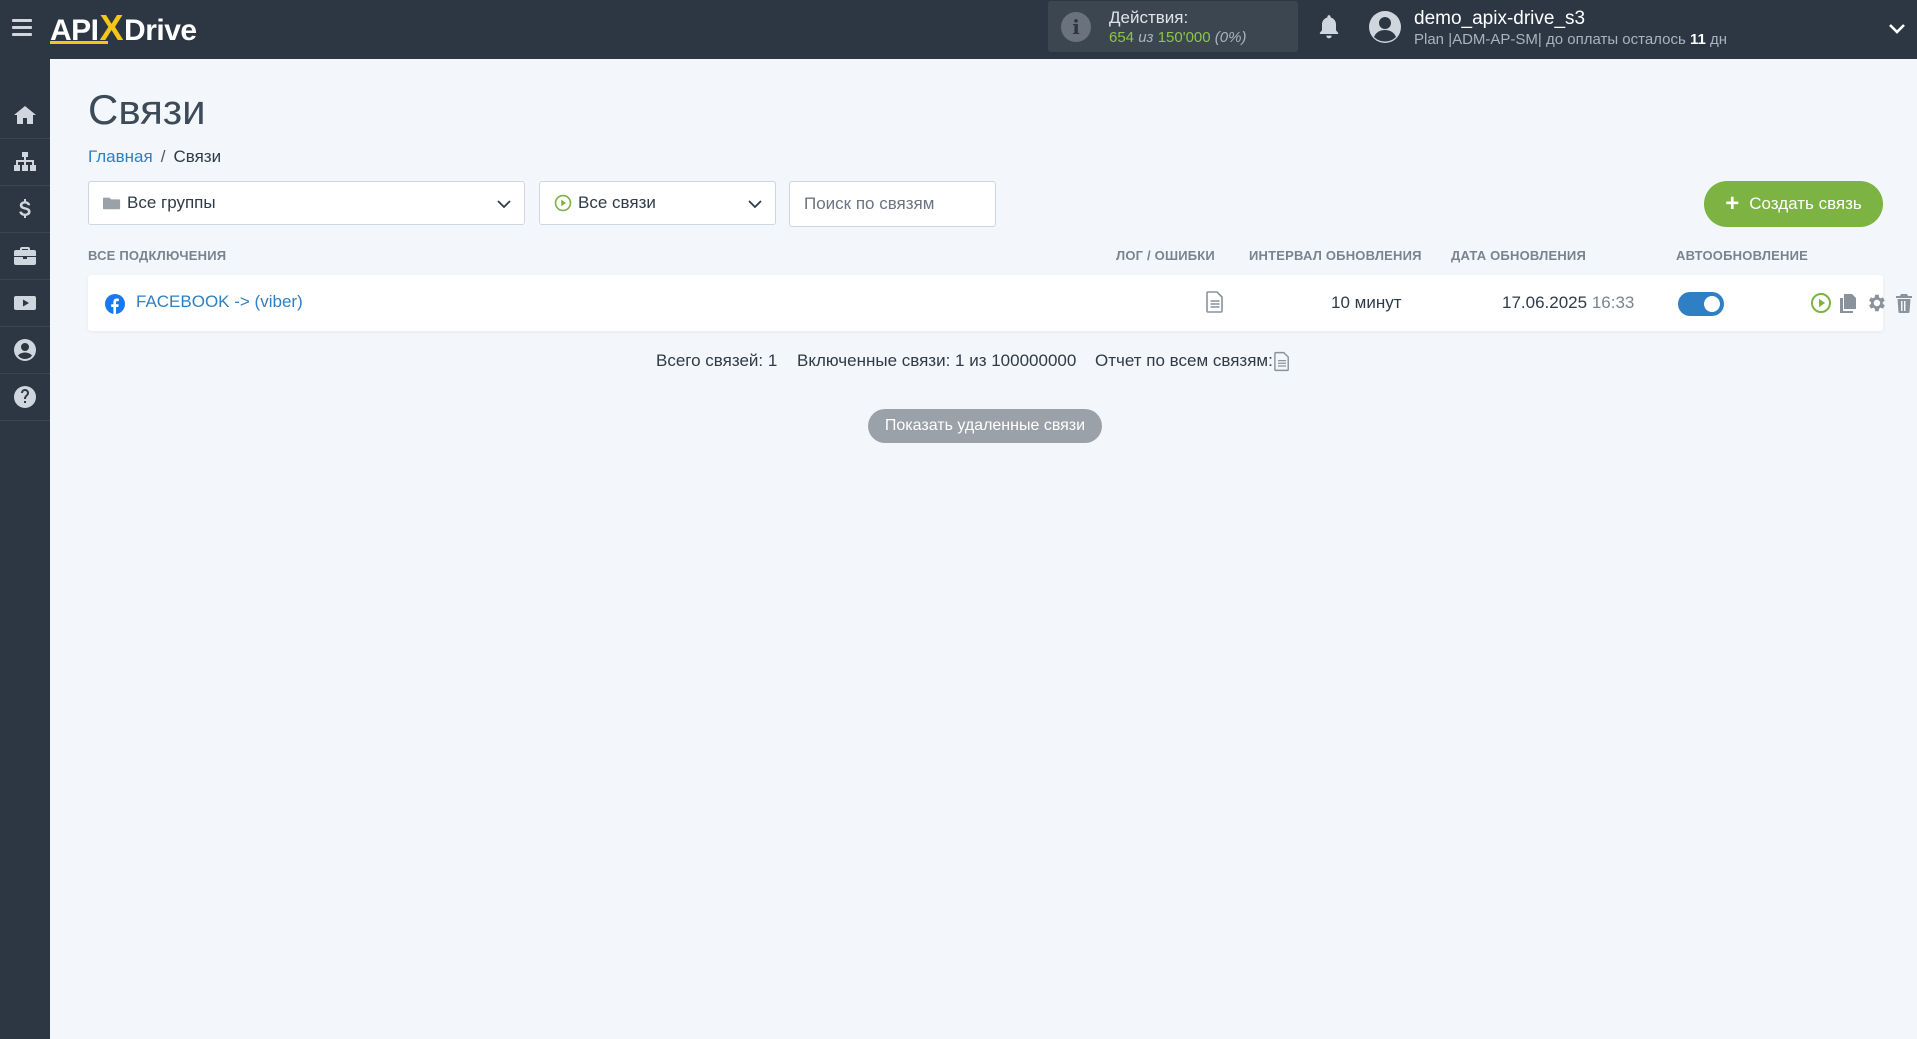 This screenshot has width=1917, height=1039. I want to click on groups-select-value: Все группы, so click(171, 202).